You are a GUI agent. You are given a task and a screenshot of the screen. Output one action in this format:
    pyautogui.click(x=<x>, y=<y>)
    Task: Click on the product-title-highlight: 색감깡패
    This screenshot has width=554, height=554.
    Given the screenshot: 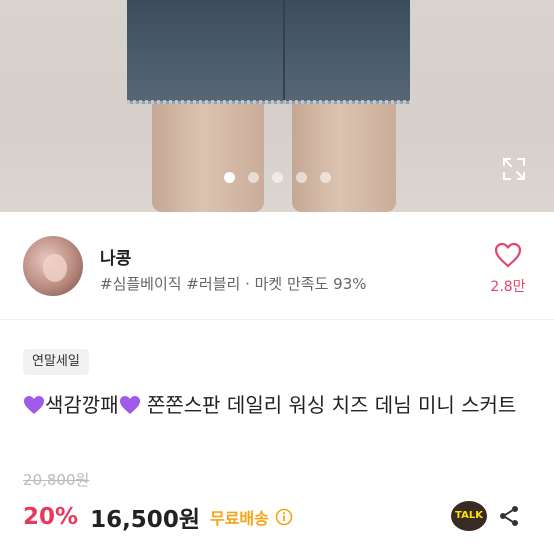 What is the action you would take?
    pyautogui.click(x=82, y=405)
    